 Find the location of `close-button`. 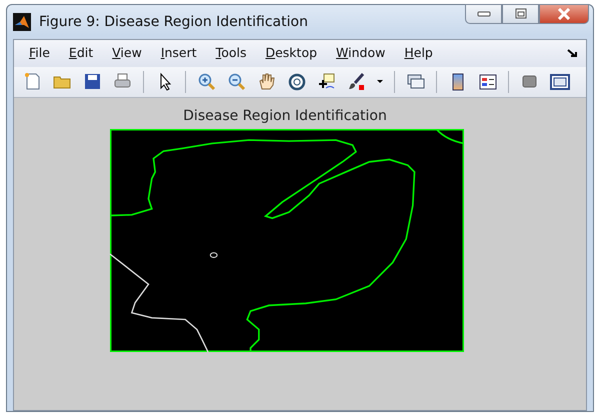

close-button is located at coordinates (564, 14).